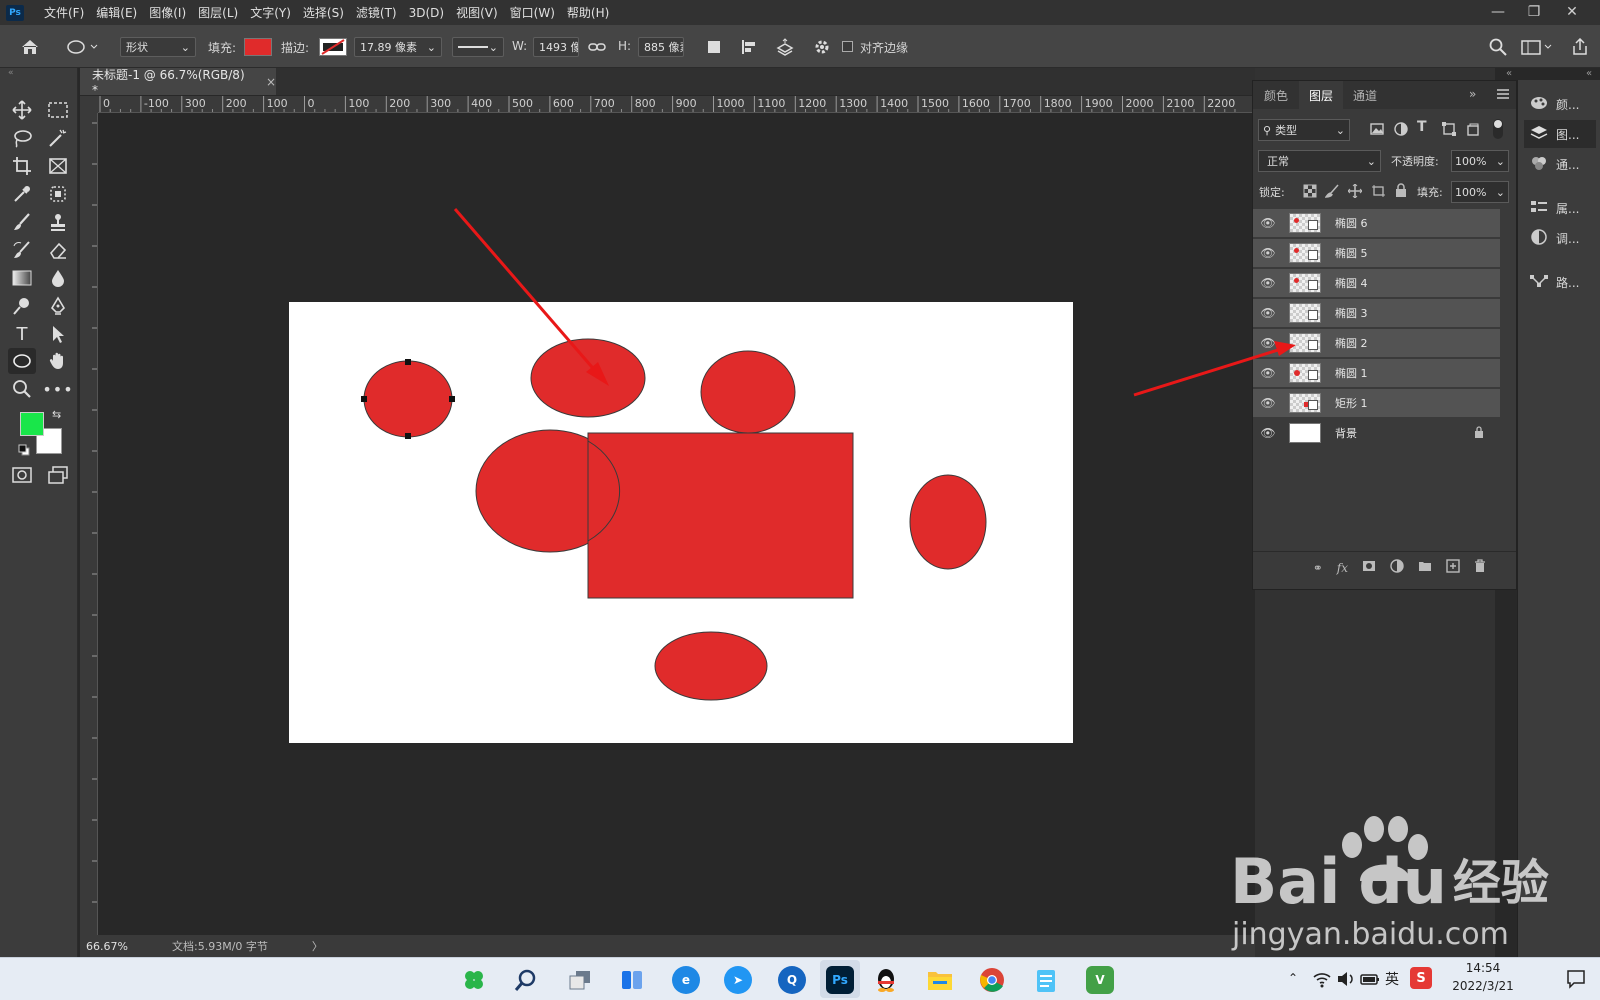 The height and width of the screenshot is (1000, 1600). I want to click on collapse-panels-icon: «, so click(1509, 73).